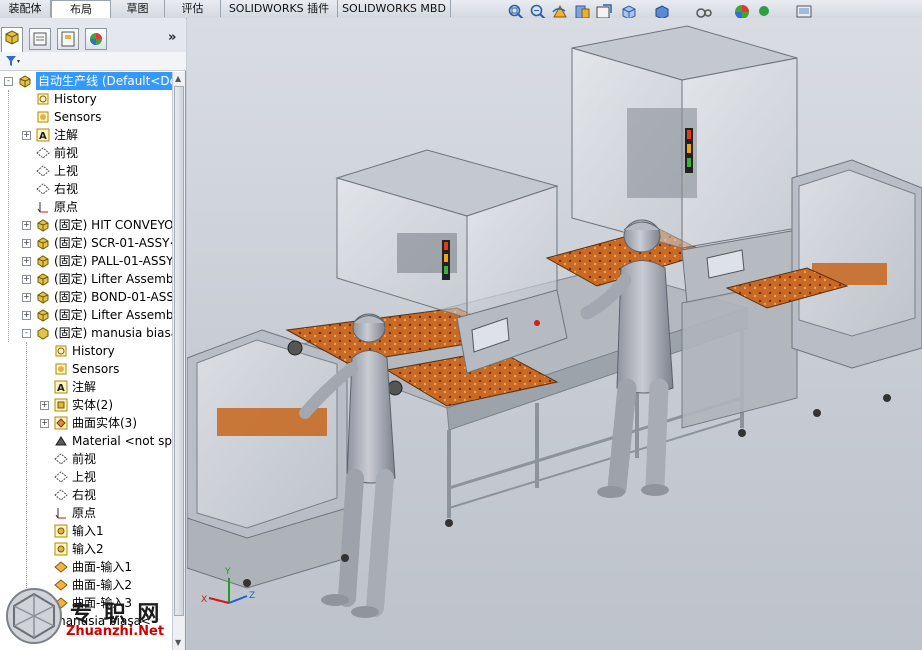 This screenshot has height=650, width=922. What do you see at coordinates (179, 351) in the screenshot?
I see `scrollbar-thumb` at bounding box center [179, 351].